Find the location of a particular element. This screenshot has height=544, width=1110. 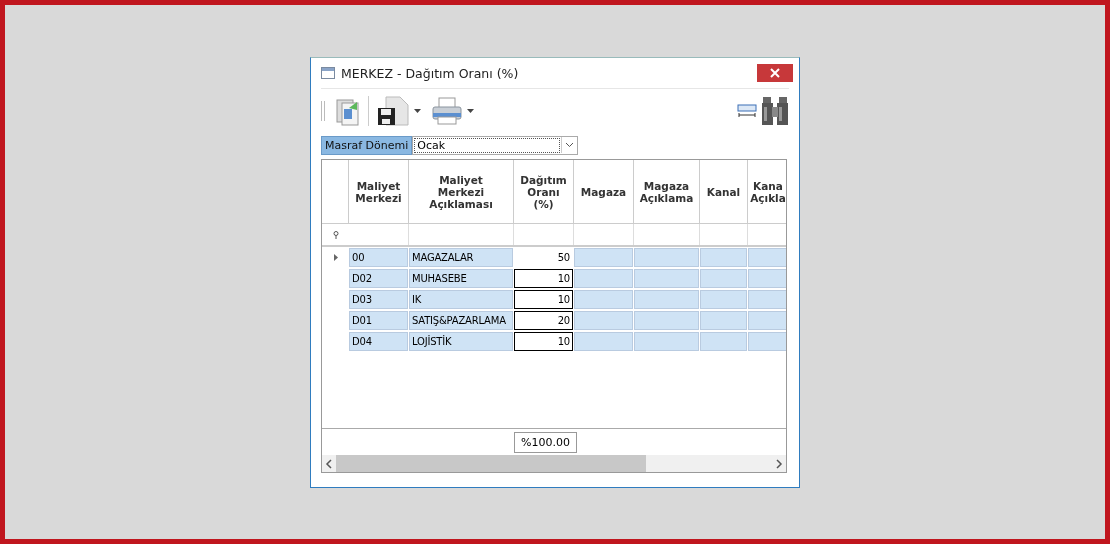

table-cell: D01 is located at coordinates (378, 320).